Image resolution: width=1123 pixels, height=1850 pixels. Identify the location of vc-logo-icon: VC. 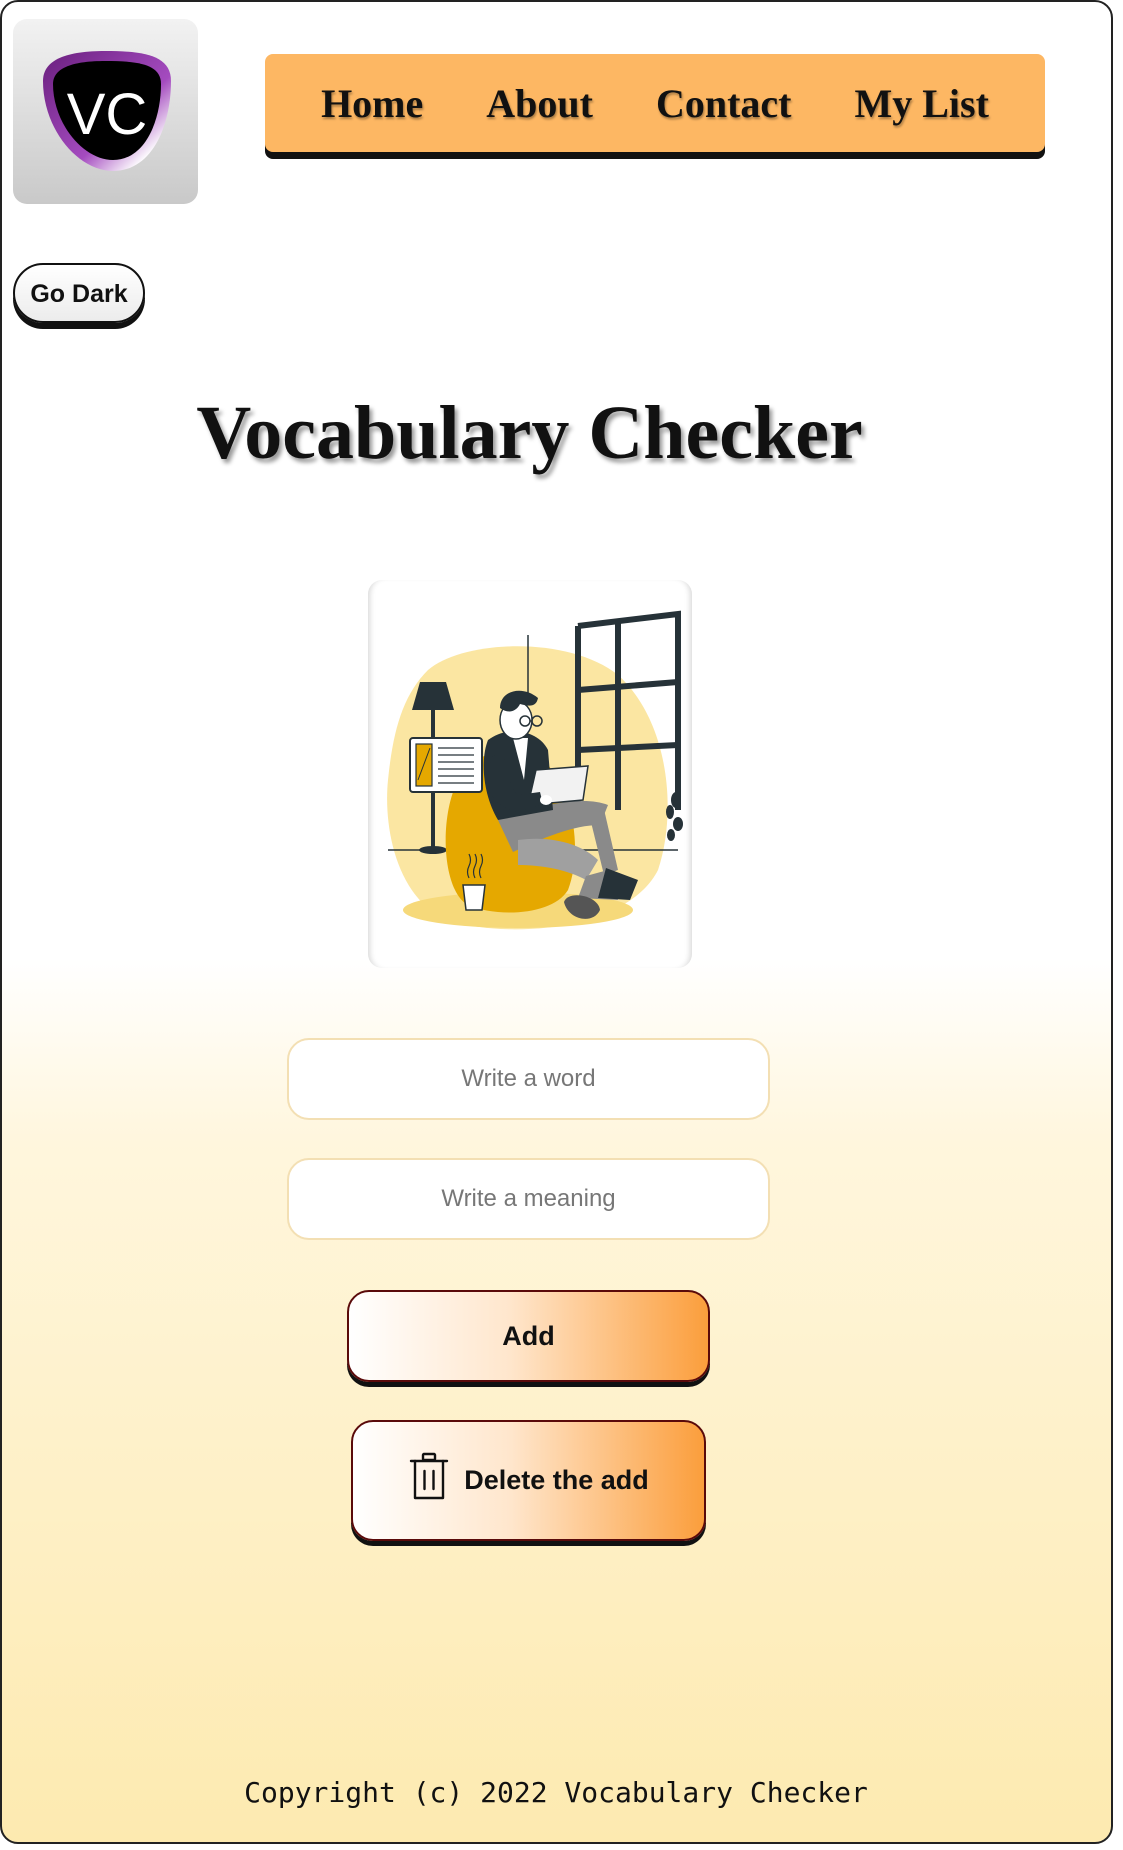
(107, 111).